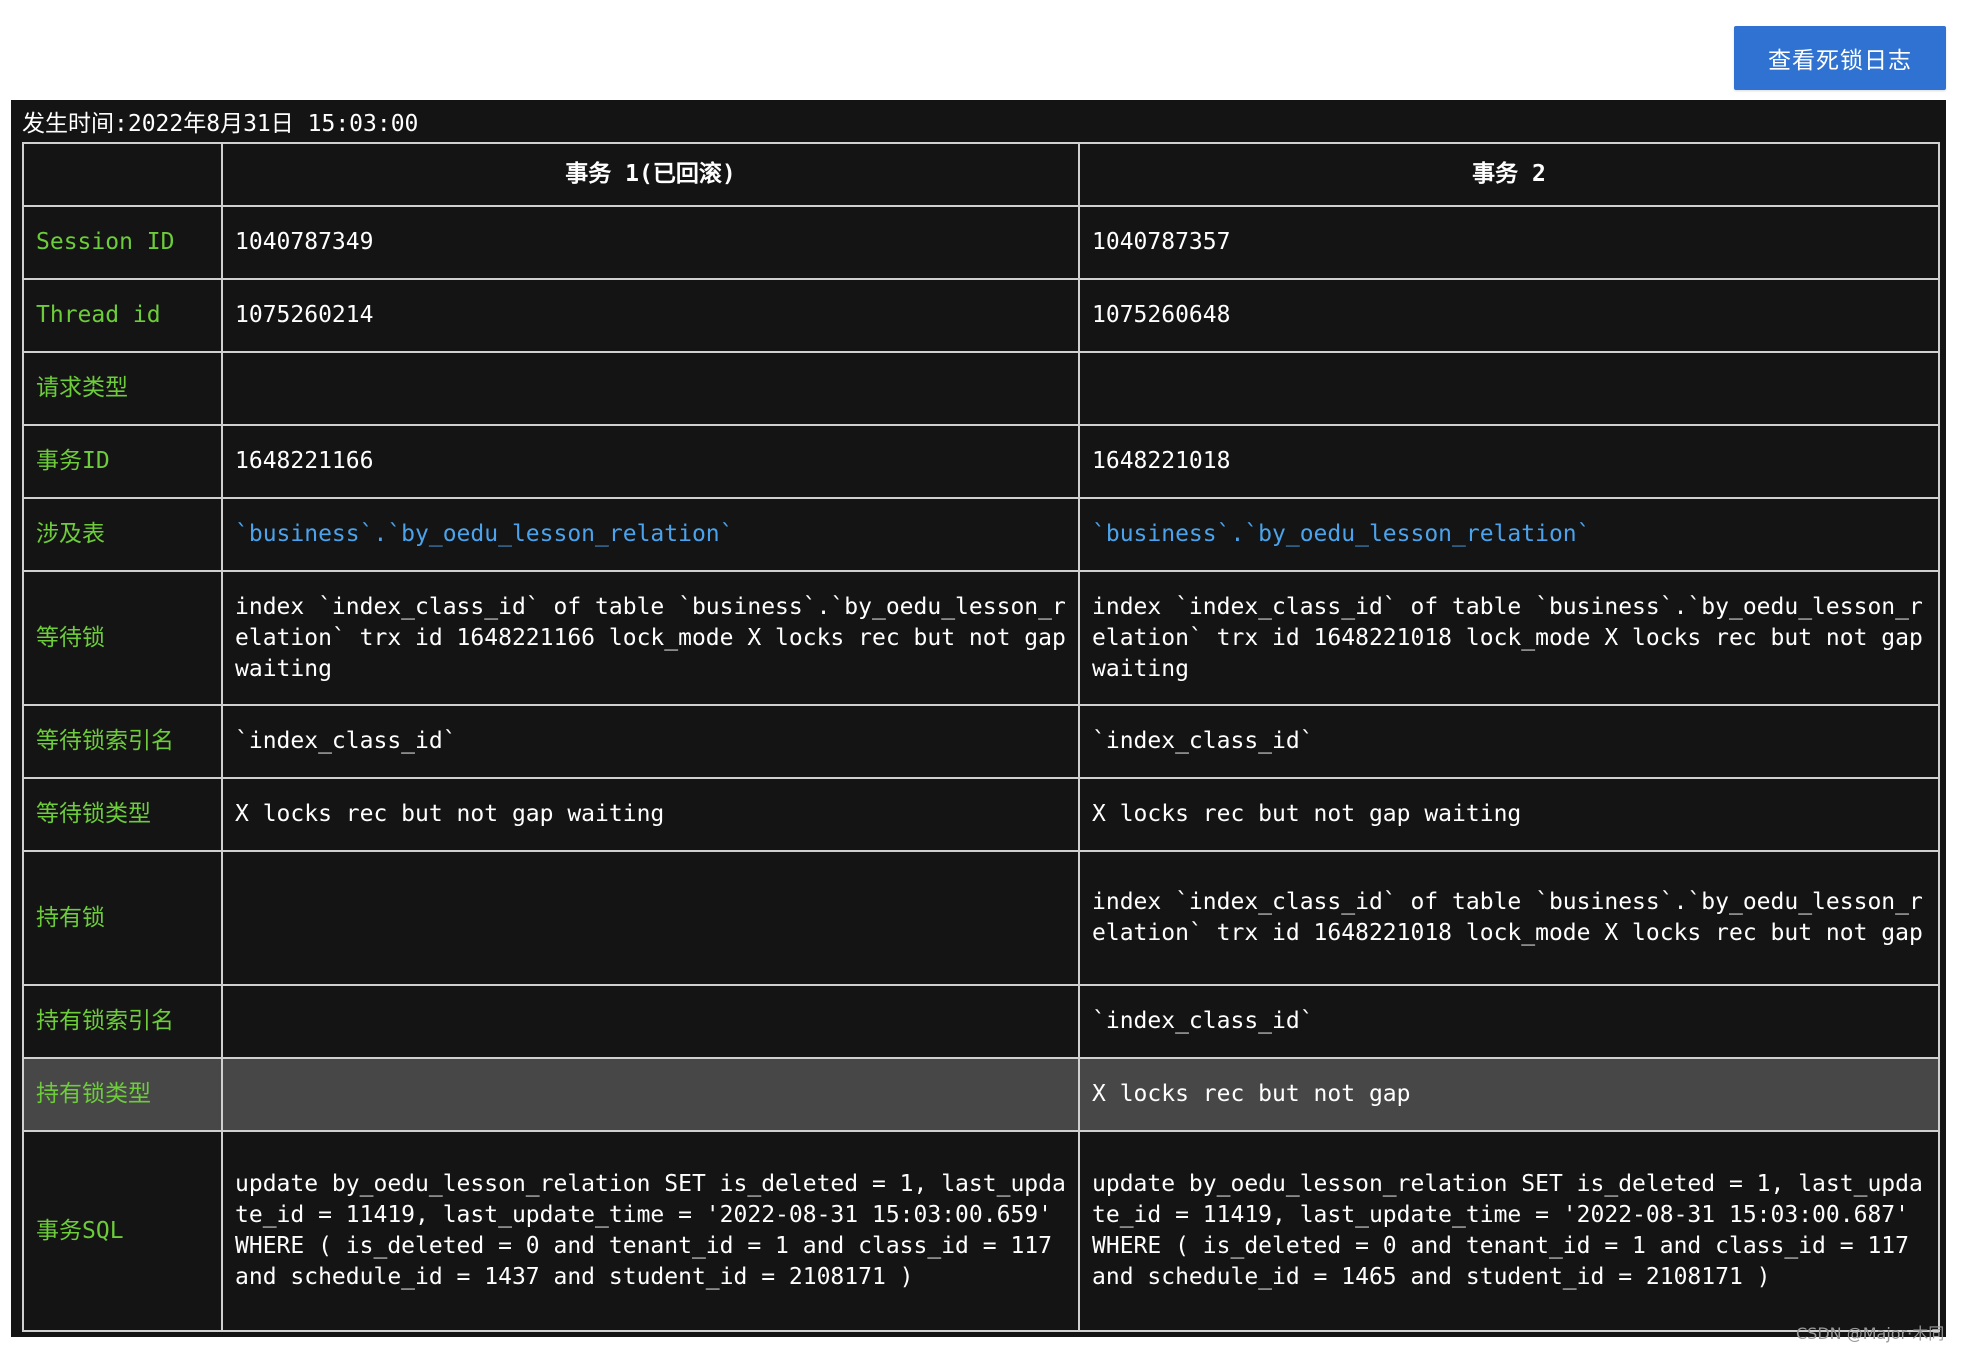  Describe the element at coordinates (122, 315) in the screenshot. I see `row-label: Thread id` at that location.